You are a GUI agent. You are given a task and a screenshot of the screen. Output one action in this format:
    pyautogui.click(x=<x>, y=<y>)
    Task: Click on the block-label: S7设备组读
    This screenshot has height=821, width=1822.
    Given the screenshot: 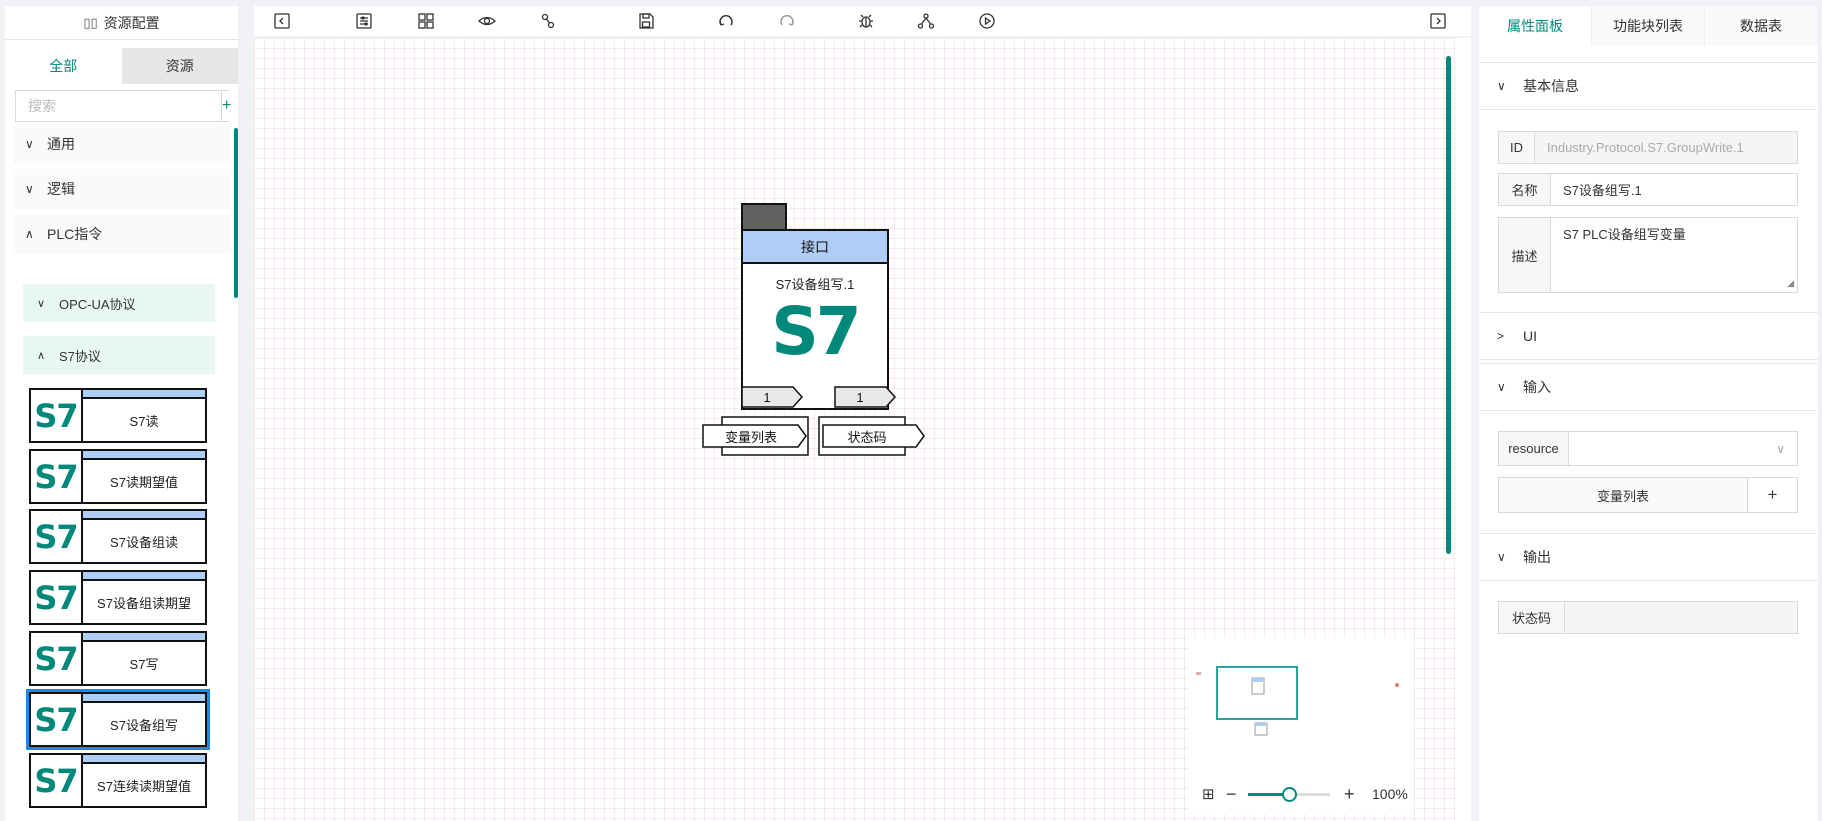 What is the action you would take?
    pyautogui.click(x=144, y=542)
    